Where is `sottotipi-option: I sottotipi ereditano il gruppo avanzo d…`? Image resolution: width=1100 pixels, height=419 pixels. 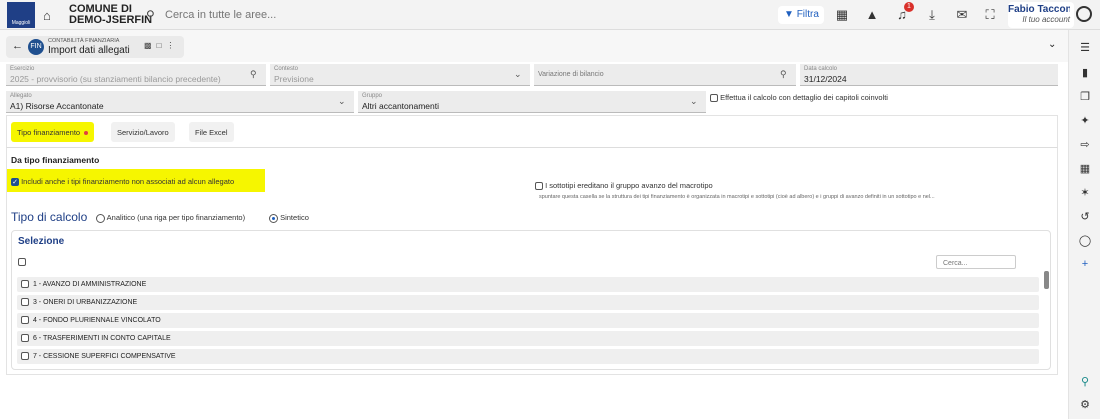
sottotipi-option: I sottotipi ereditano il gruppo avanzo d… is located at coordinates (624, 186).